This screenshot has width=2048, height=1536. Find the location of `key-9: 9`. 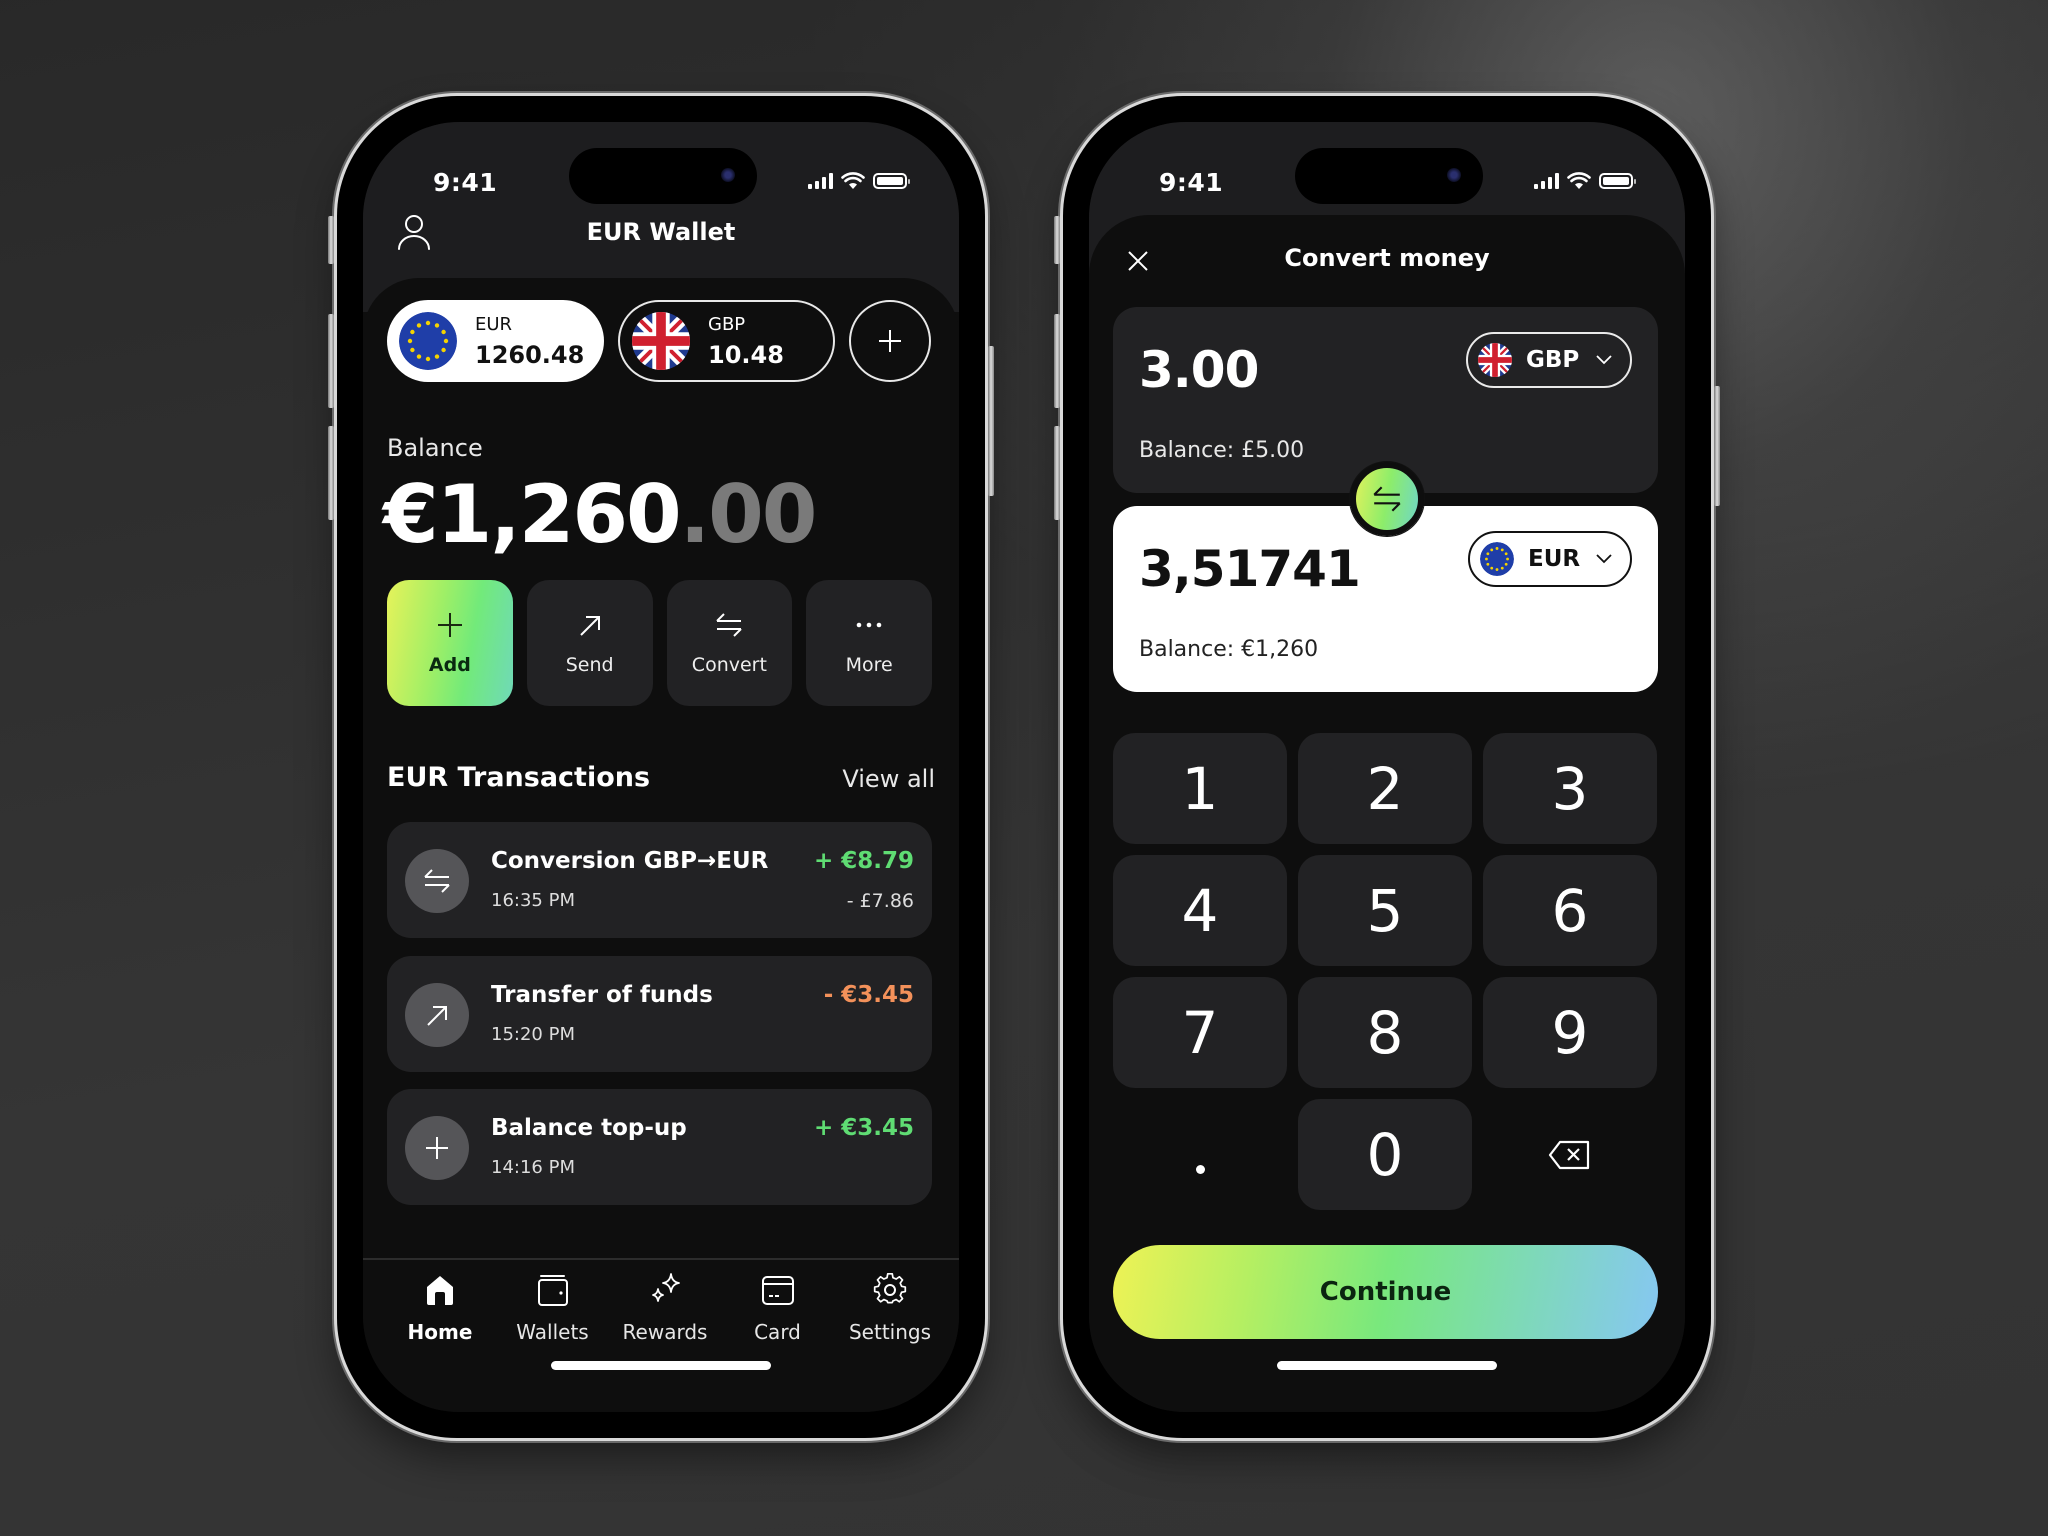

key-9: 9 is located at coordinates (1570, 1032).